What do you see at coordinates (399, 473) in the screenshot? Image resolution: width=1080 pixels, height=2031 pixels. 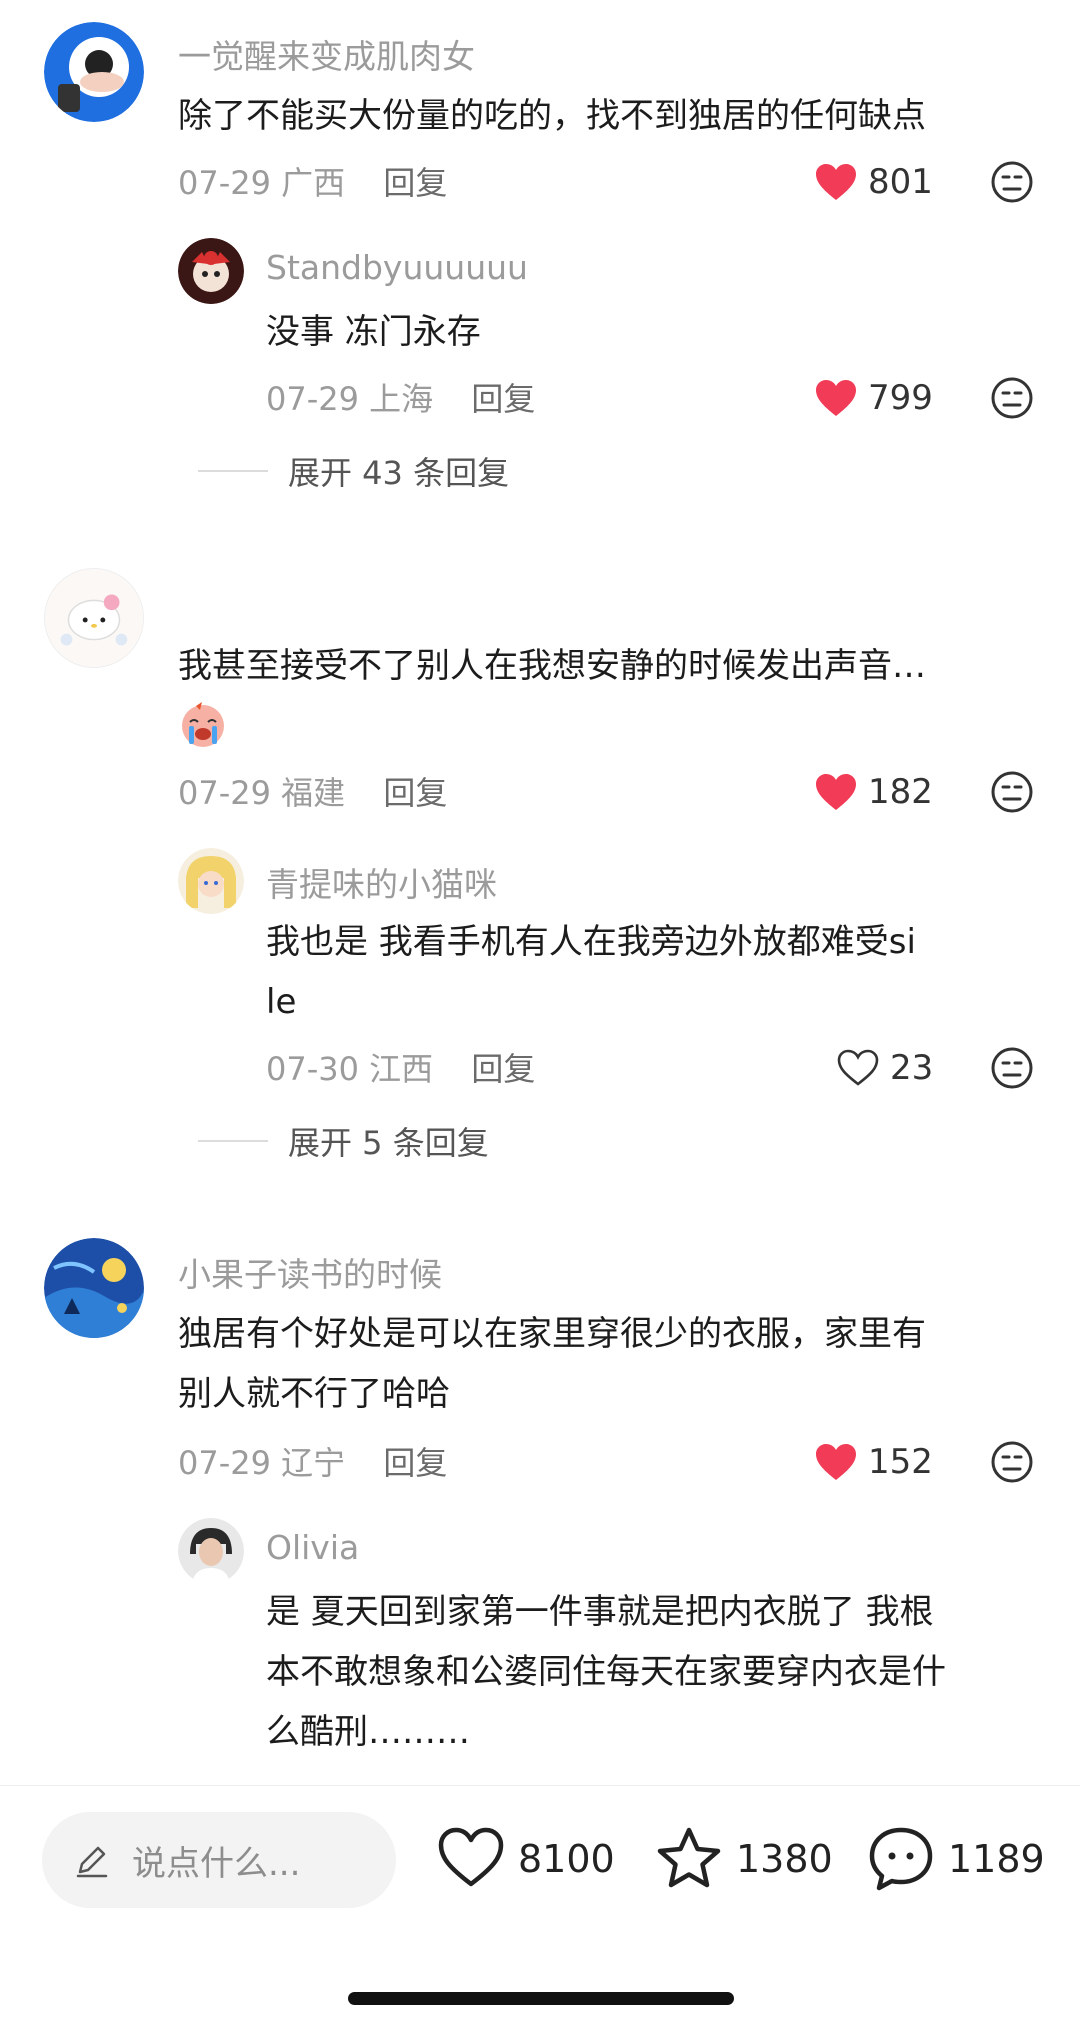 I see `expand-replies-label: 展开 43 条回复` at bounding box center [399, 473].